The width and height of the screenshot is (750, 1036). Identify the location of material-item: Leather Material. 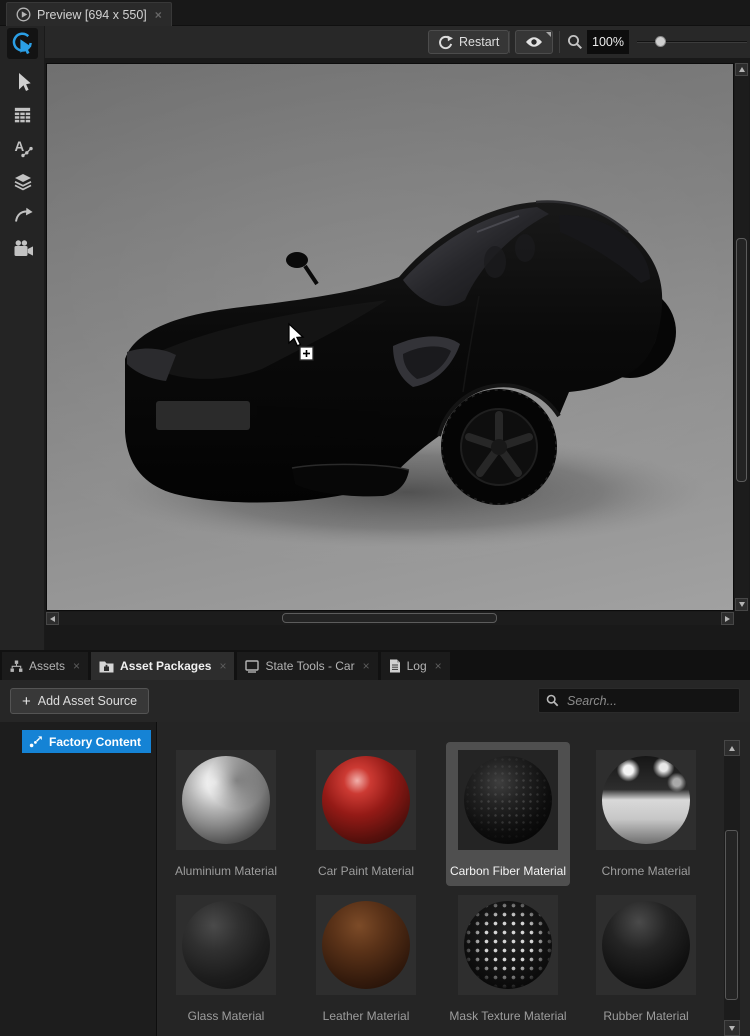
(366, 959).